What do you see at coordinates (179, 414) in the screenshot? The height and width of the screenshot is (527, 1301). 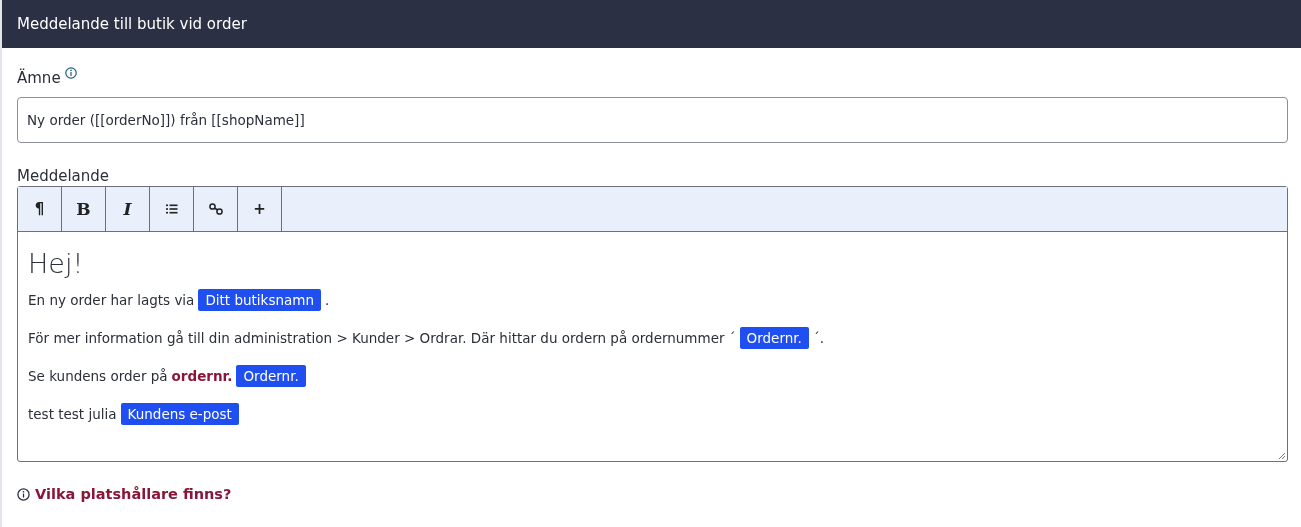 I see `placeholder-tag: Kundens e-post` at bounding box center [179, 414].